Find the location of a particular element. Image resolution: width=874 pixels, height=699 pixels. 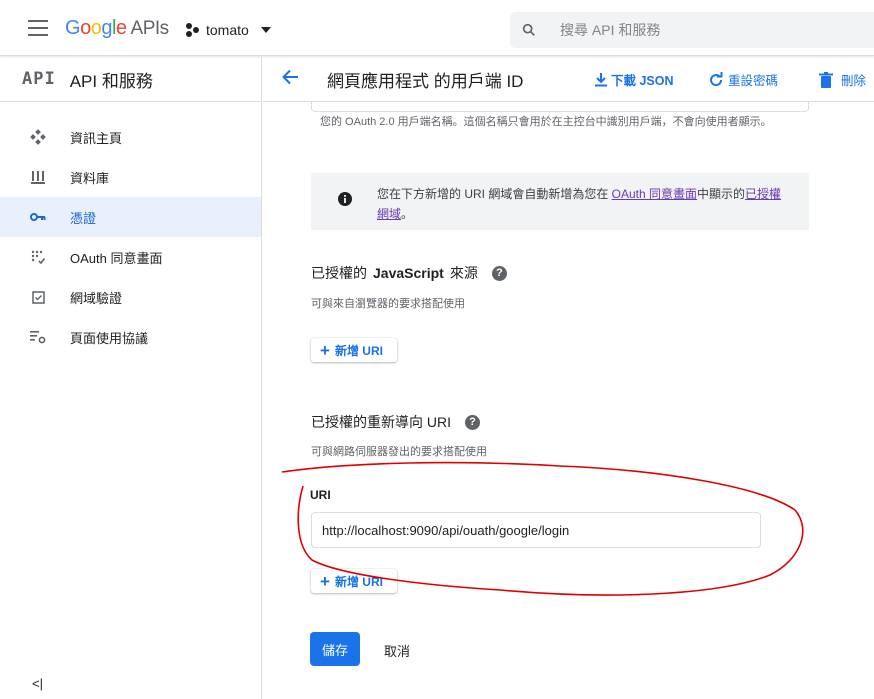

sidebar-item-label: 資訊主頁 is located at coordinates (96, 138).